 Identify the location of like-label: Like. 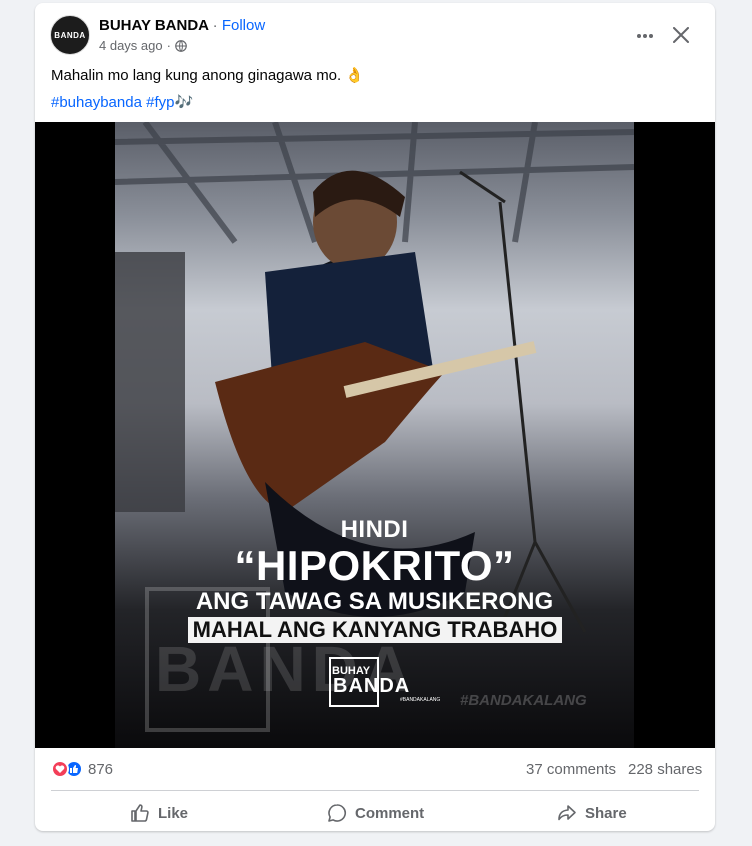
(173, 813).